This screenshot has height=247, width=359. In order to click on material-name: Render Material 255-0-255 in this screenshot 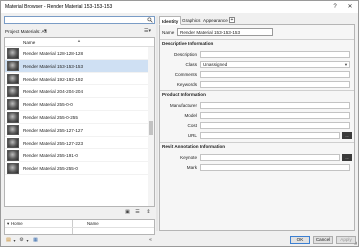, I will do `click(50, 117)`.